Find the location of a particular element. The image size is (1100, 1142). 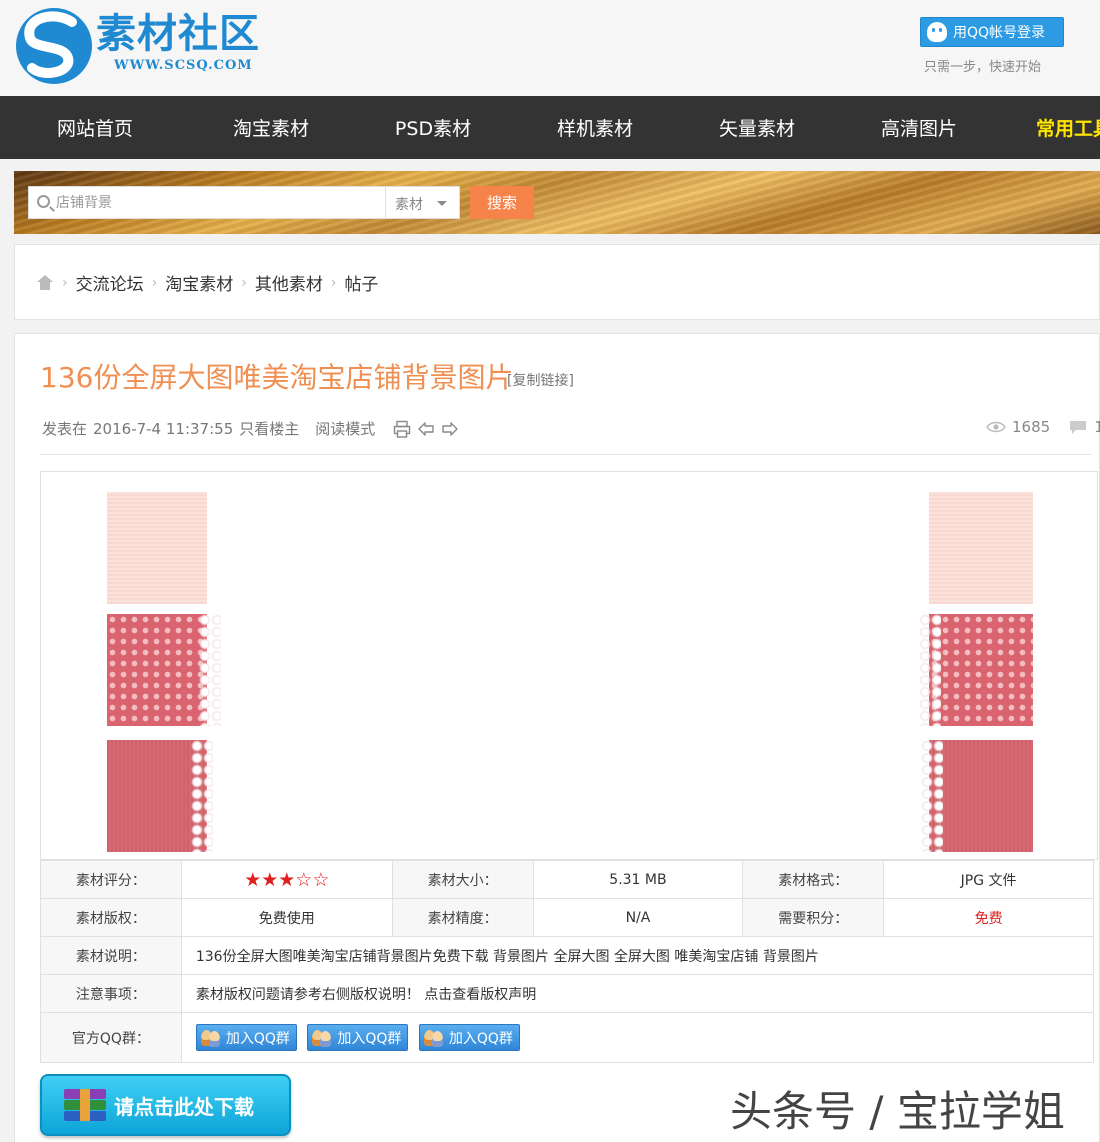

view-count: 1685 is located at coordinates (1031, 427).